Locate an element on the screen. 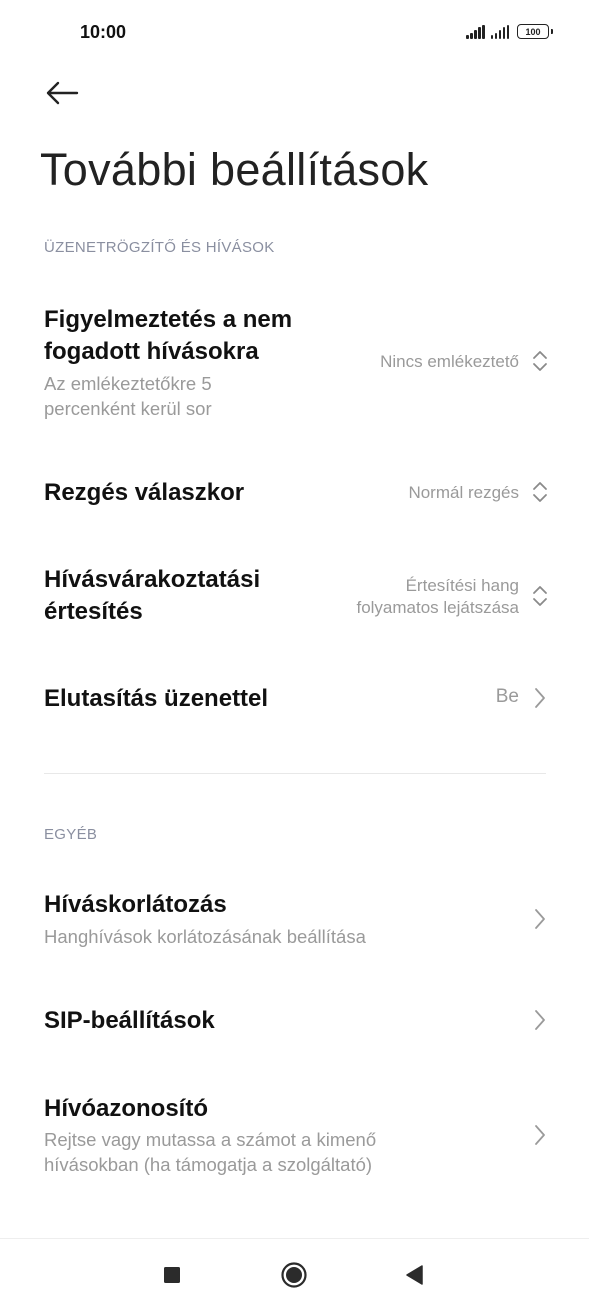 This screenshot has width=589, height=1309. vibrate-on-answer-title: Rezgés válaszkor is located at coordinates (144, 492).